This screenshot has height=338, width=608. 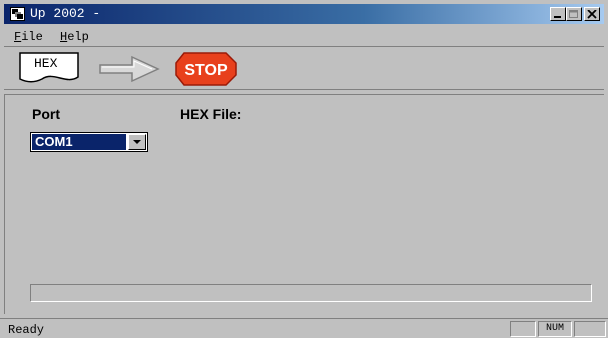 I want to click on dropdown-arrow-icon, so click(x=137, y=142).